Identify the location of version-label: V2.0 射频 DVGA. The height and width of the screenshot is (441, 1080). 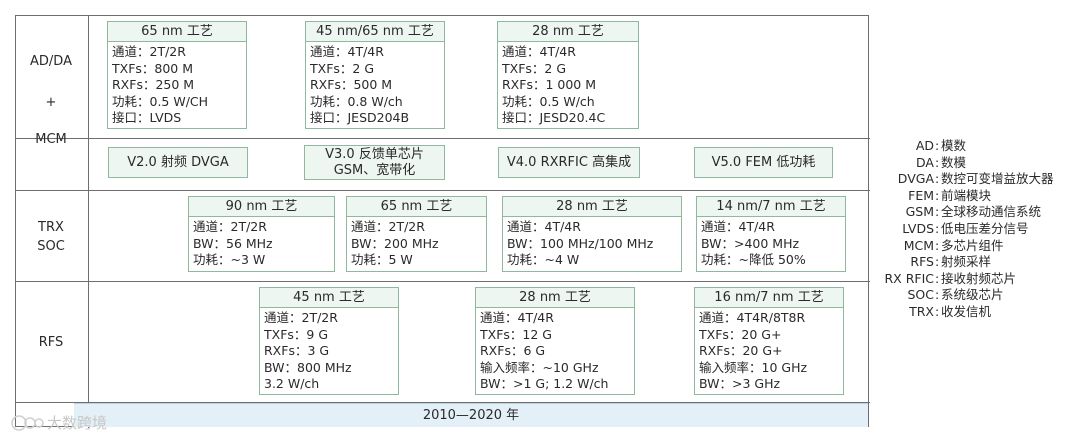
(178, 162).